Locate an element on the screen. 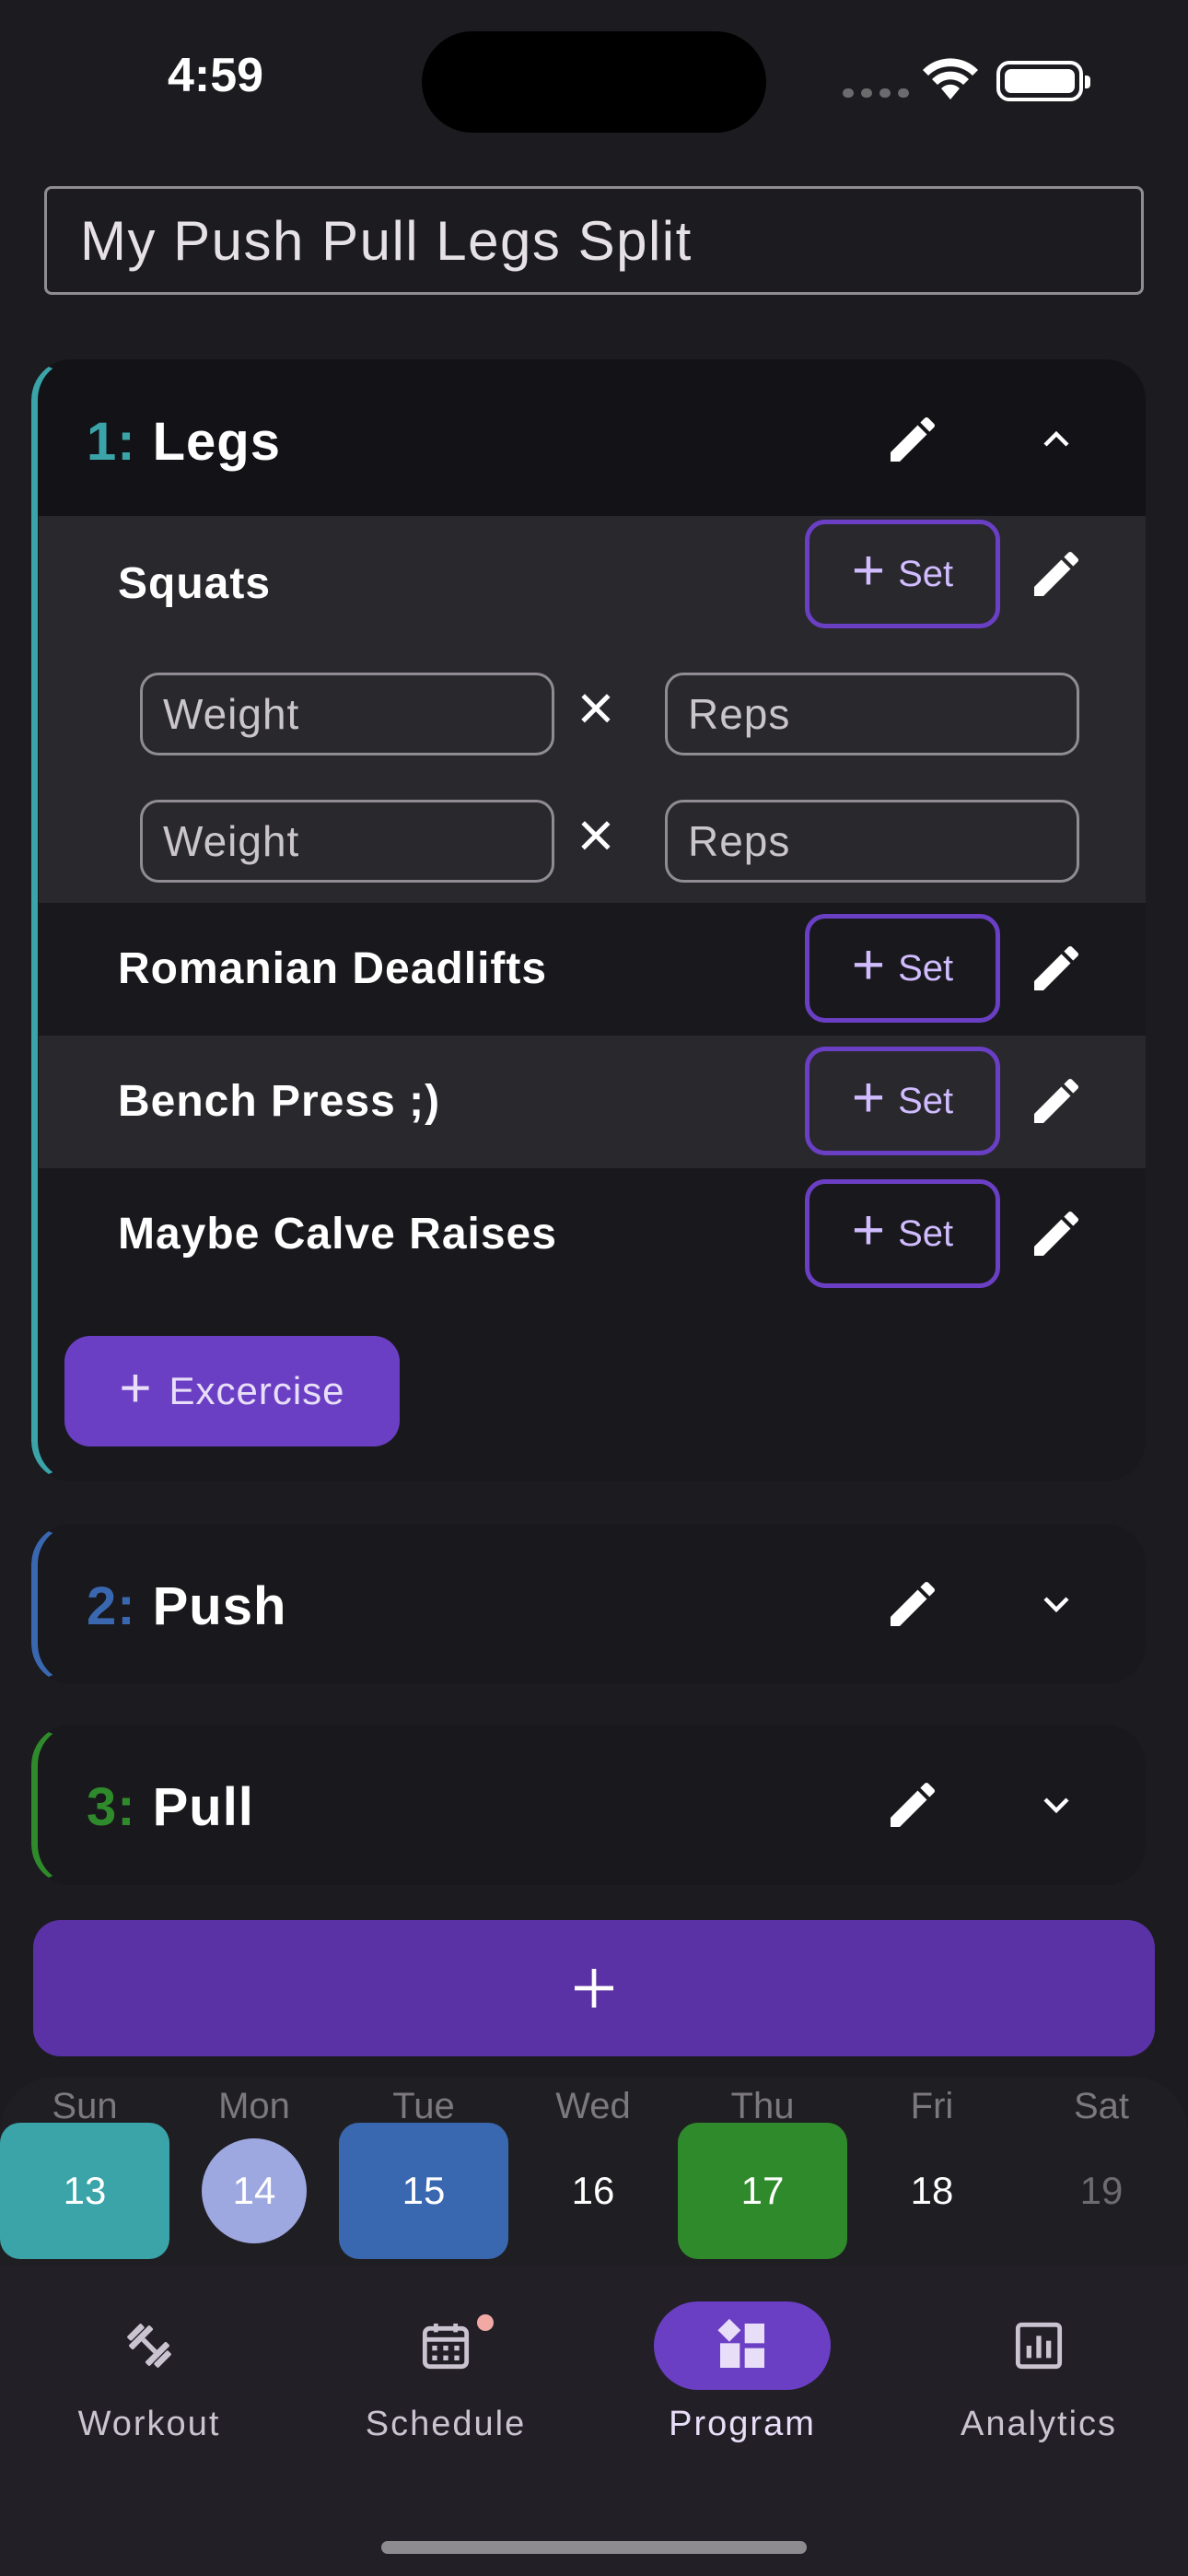 This screenshot has width=1188, height=2576. day-name: Push is located at coordinates (219, 1606).